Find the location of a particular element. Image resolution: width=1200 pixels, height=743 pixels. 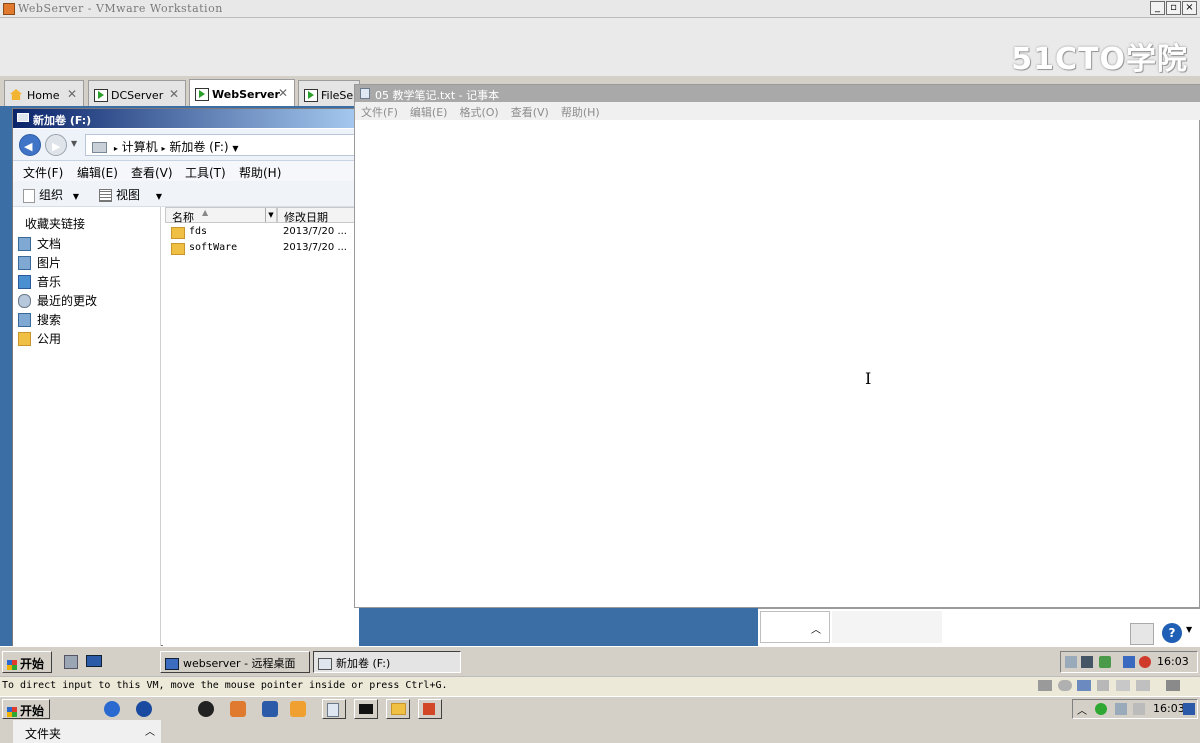

tab-webserver: WebServer ✕ is located at coordinates (242, 93).